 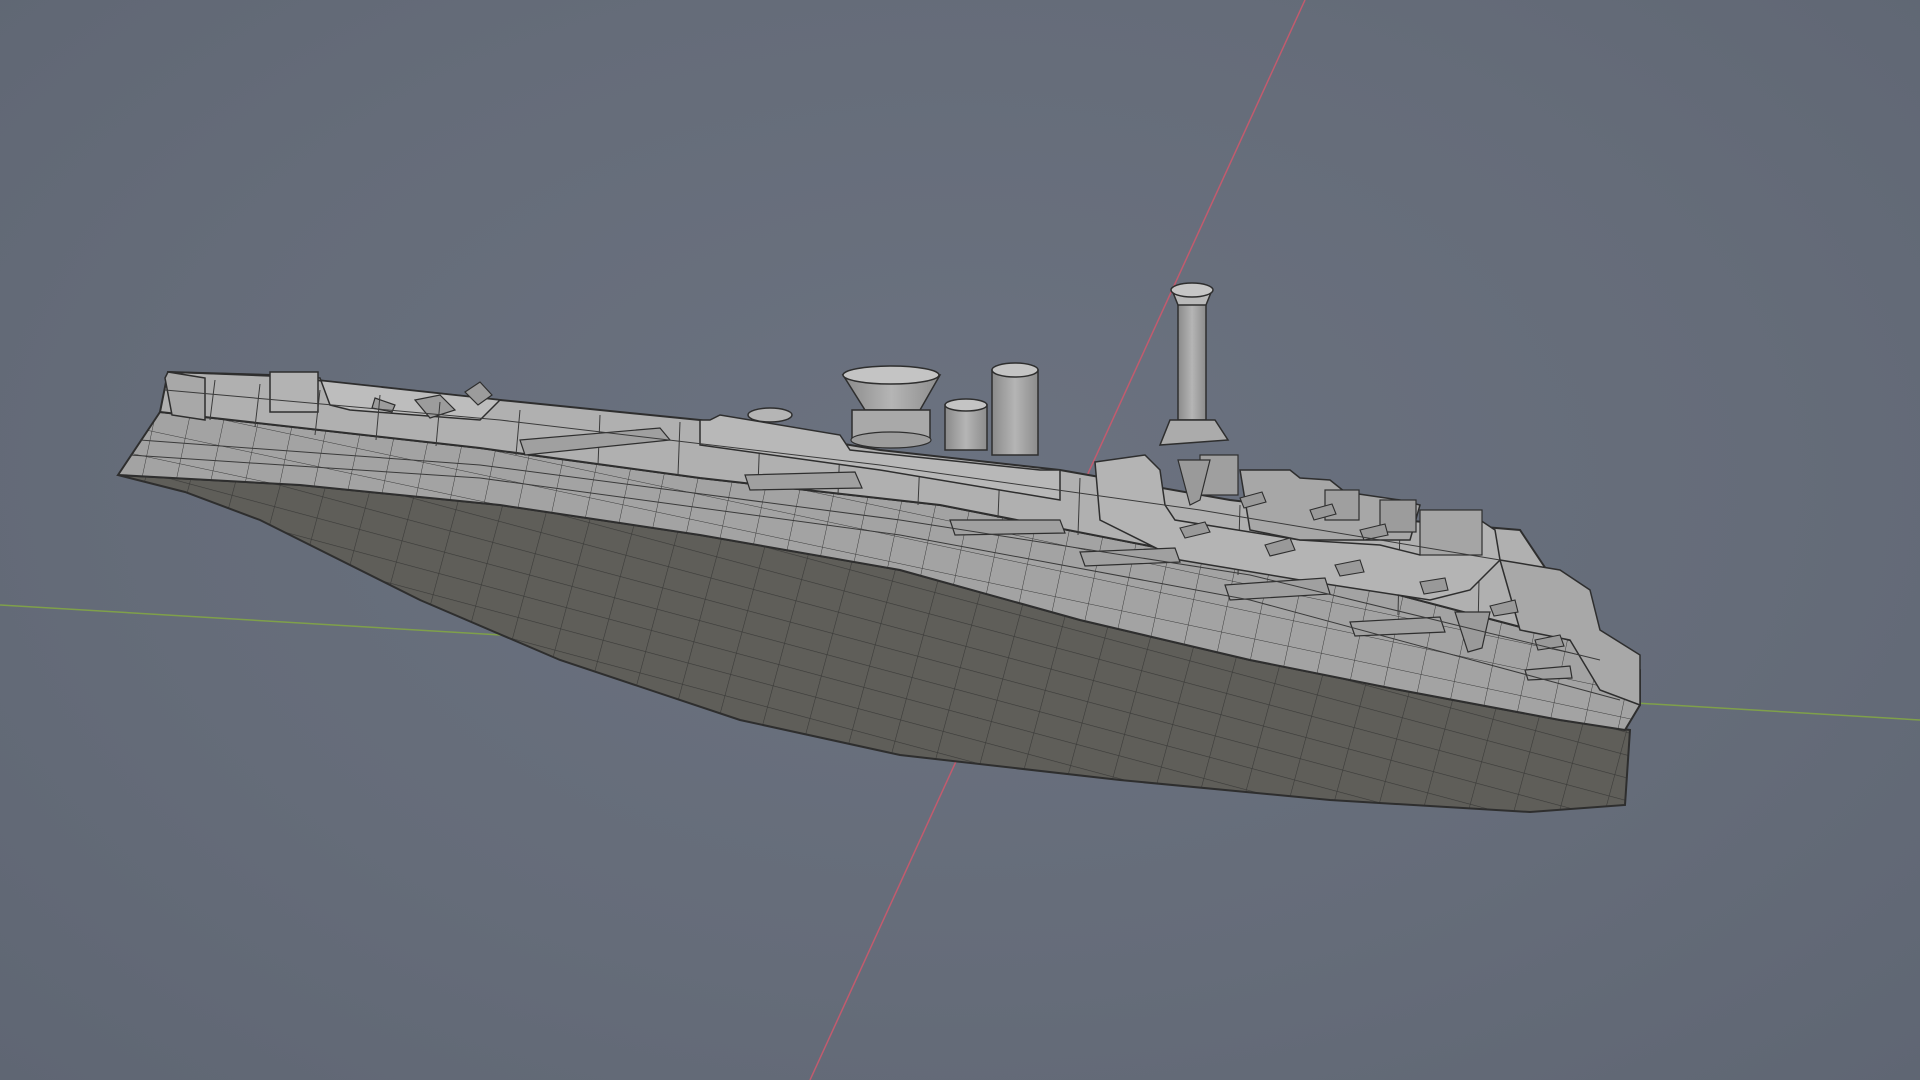 I want to click on bow-block, so click(x=185, y=396).